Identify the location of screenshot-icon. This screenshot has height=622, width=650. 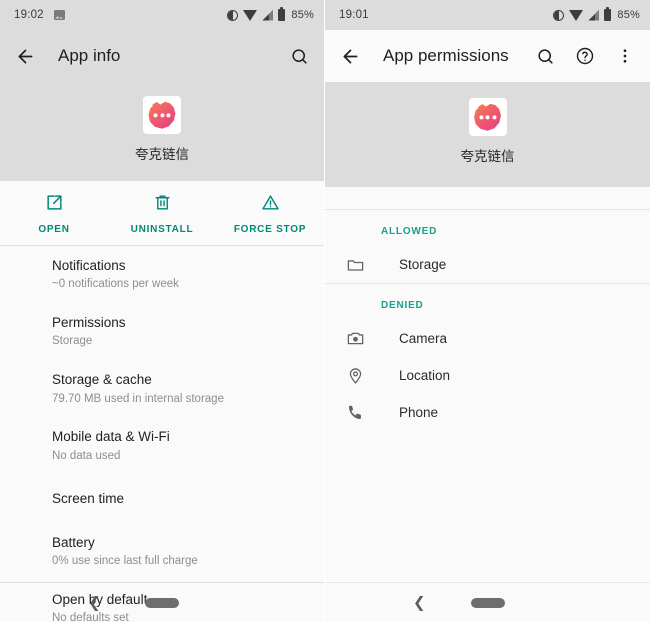
(59, 15).